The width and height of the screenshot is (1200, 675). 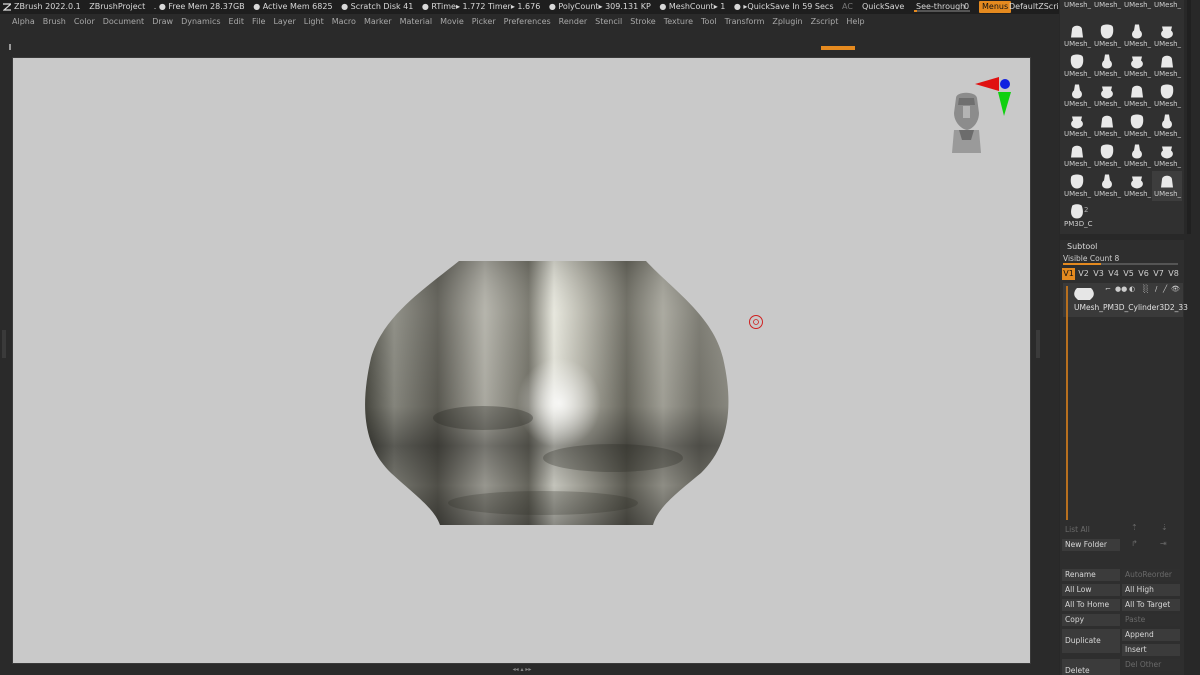 I want to click on menu-brush: Brush, so click(x=54, y=22).